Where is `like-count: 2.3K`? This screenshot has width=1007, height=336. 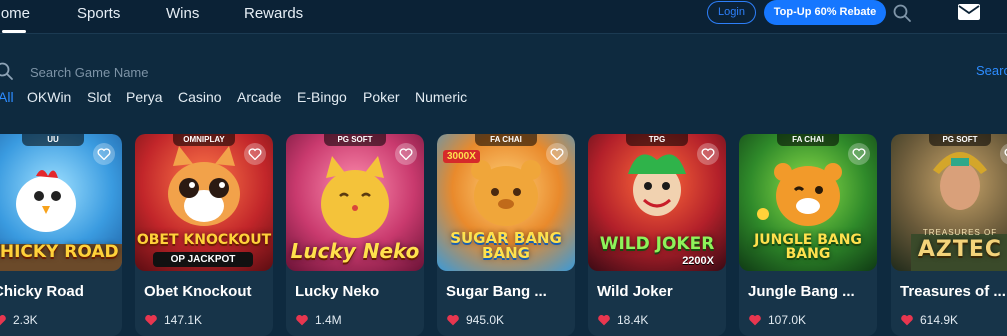 like-count: 2.3K is located at coordinates (19, 320).